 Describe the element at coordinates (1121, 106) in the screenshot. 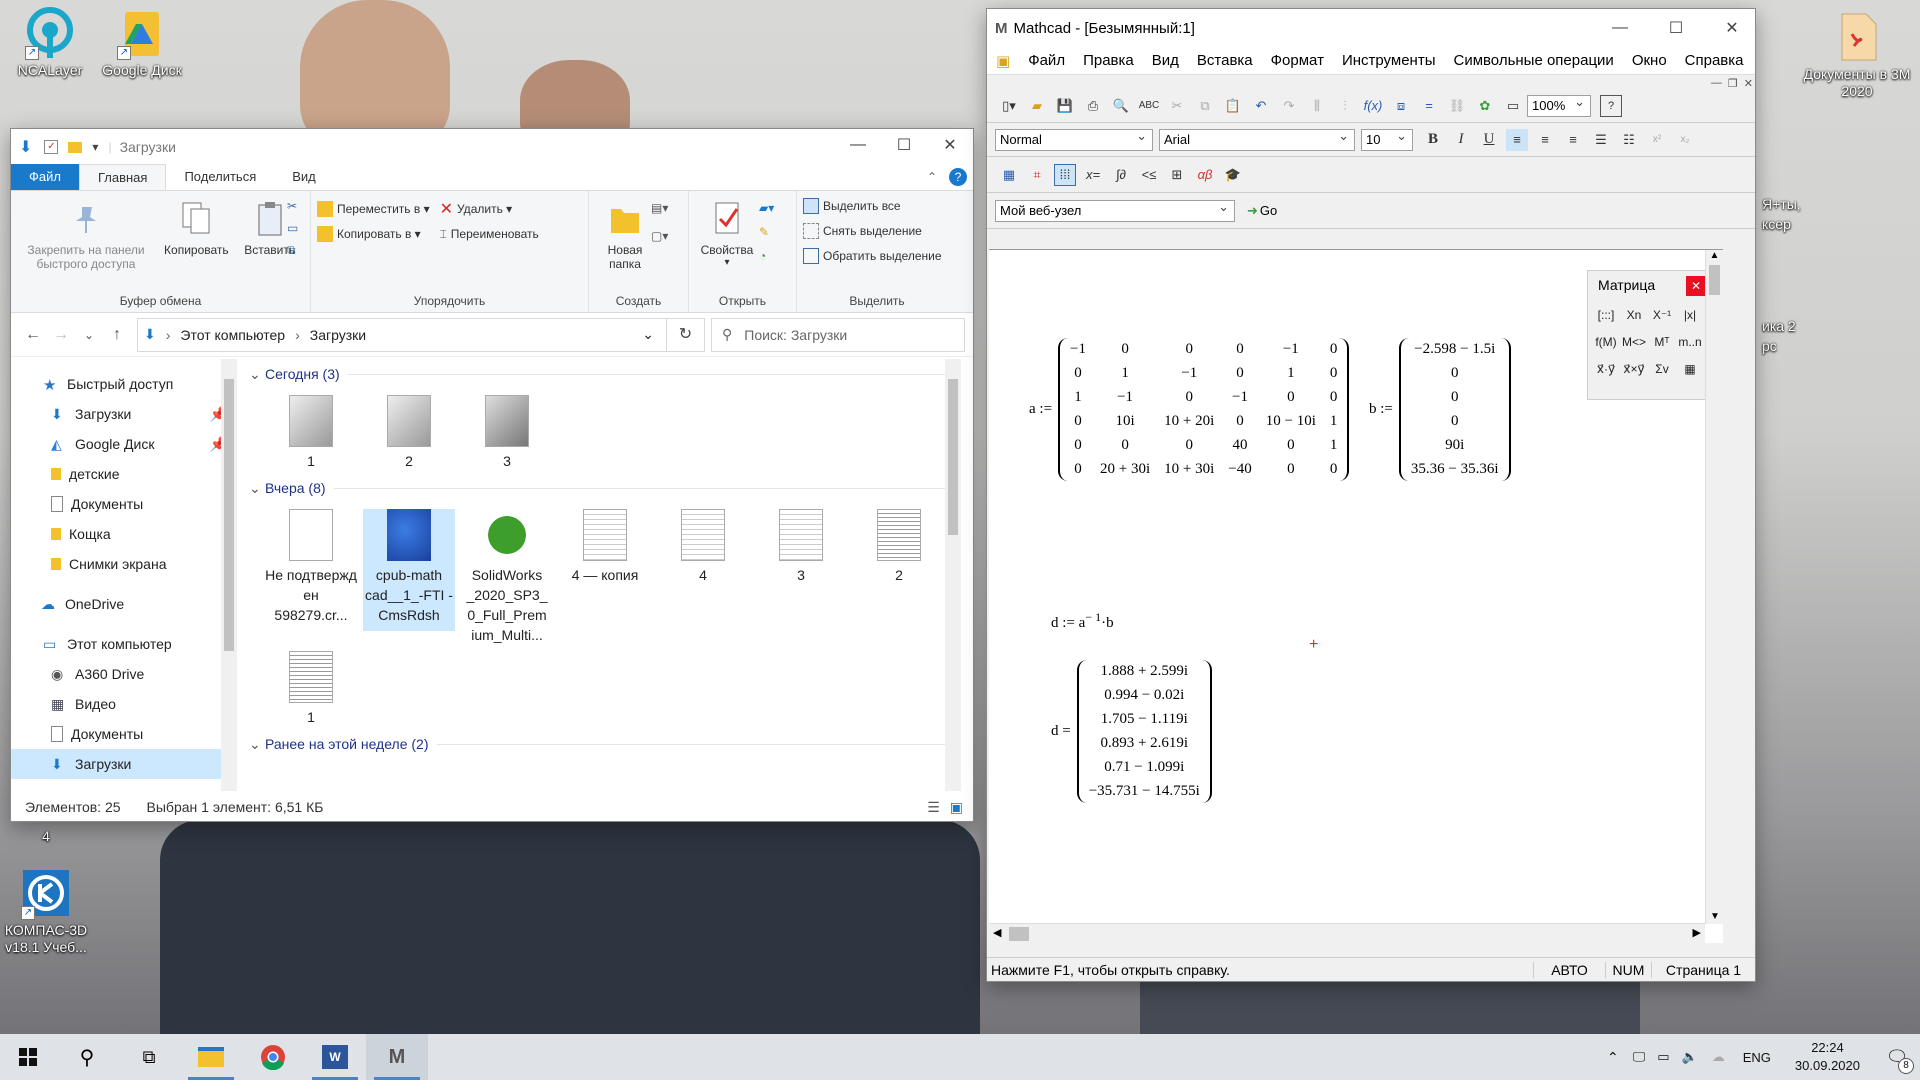

I see `print-preview-icon: 🔍` at that location.